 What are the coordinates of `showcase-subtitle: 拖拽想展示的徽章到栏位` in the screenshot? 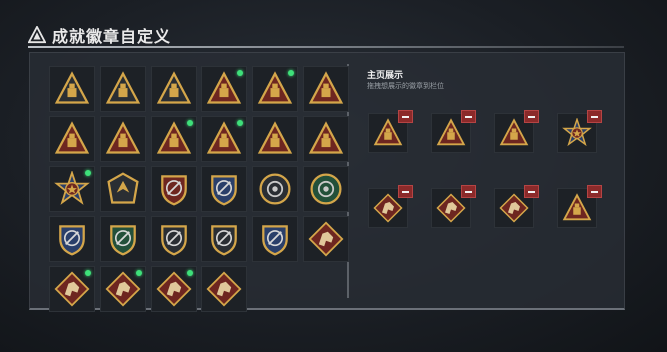 It's located at (405, 86).